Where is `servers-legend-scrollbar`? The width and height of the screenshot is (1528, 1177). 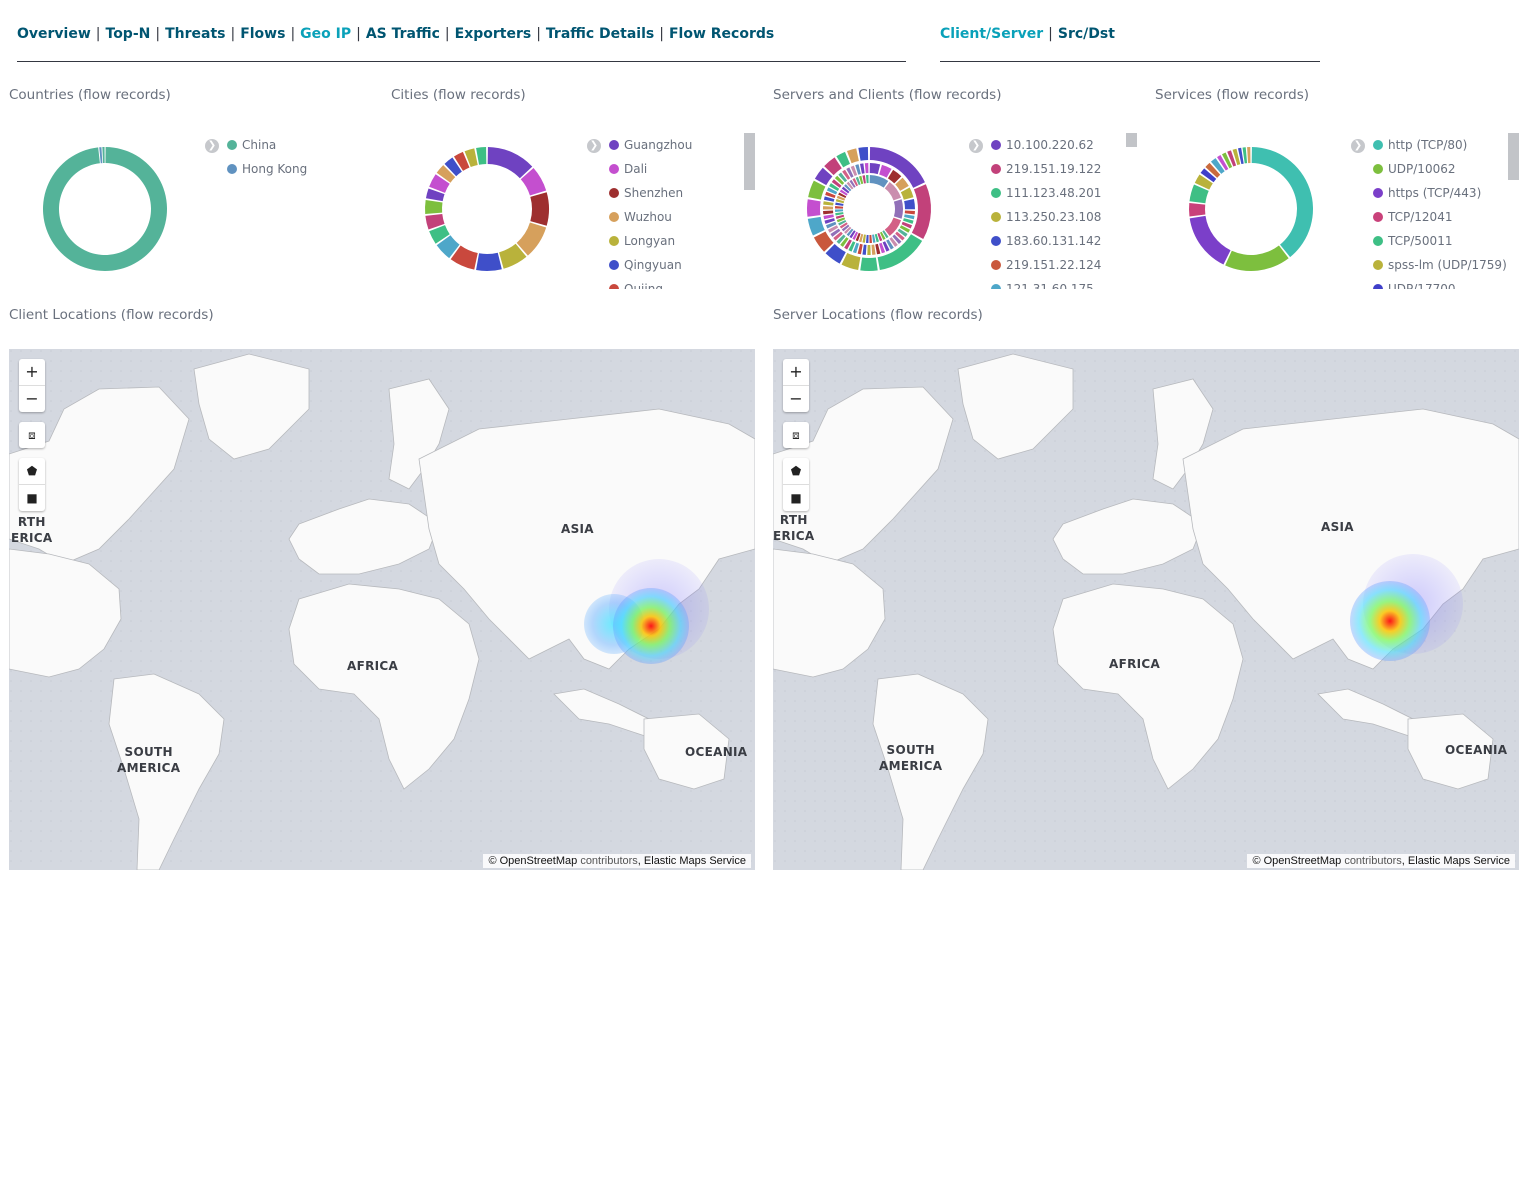
servers-legend-scrollbar is located at coordinates (1131, 140).